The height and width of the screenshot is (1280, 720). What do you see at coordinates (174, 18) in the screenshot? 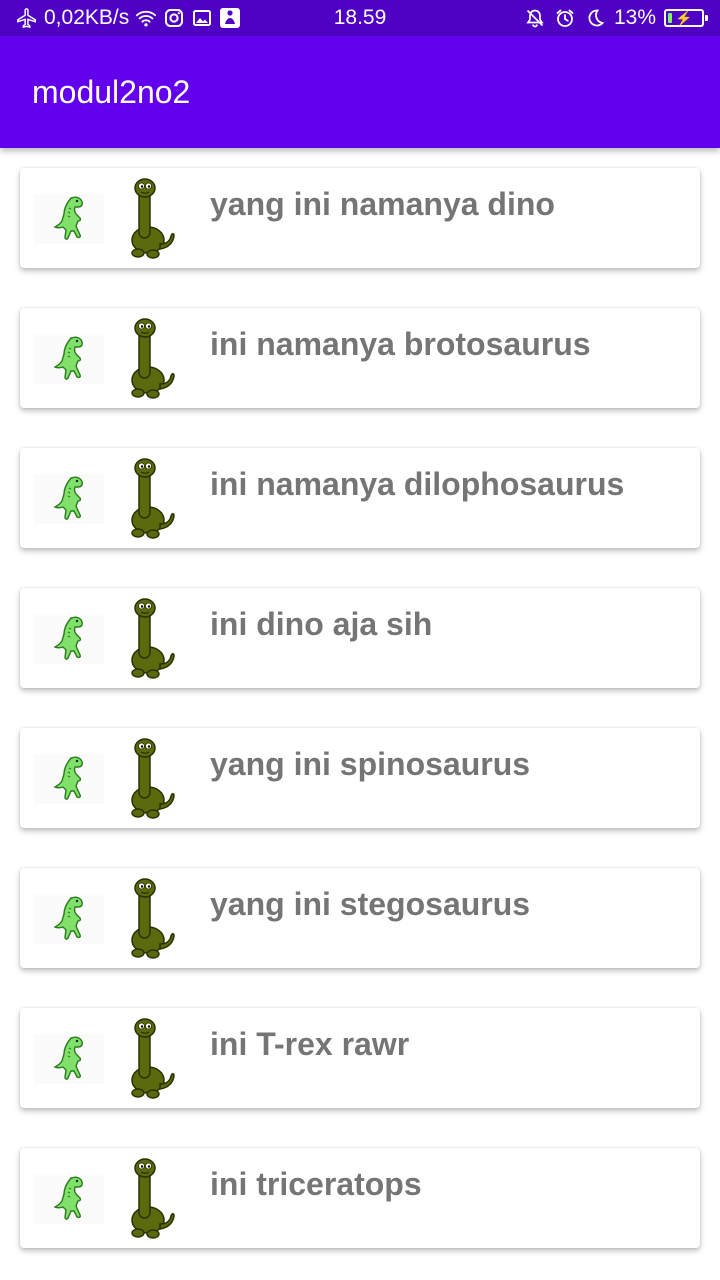
I see `instagram-icon` at bounding box center [174, 18].